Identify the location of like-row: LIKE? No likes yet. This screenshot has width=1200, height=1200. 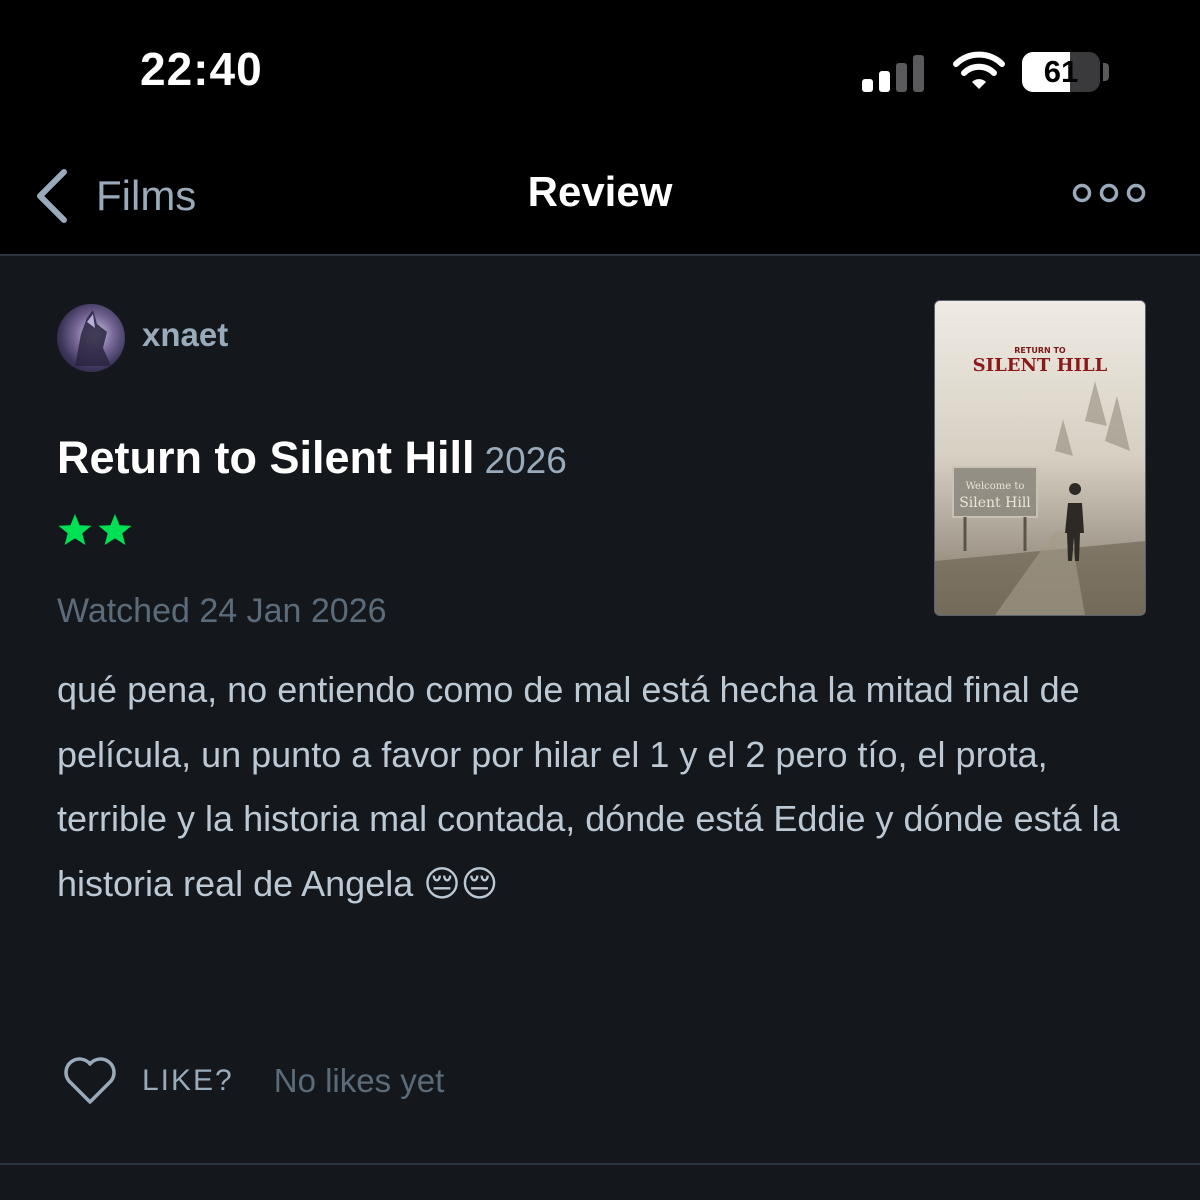
(253, 1081).